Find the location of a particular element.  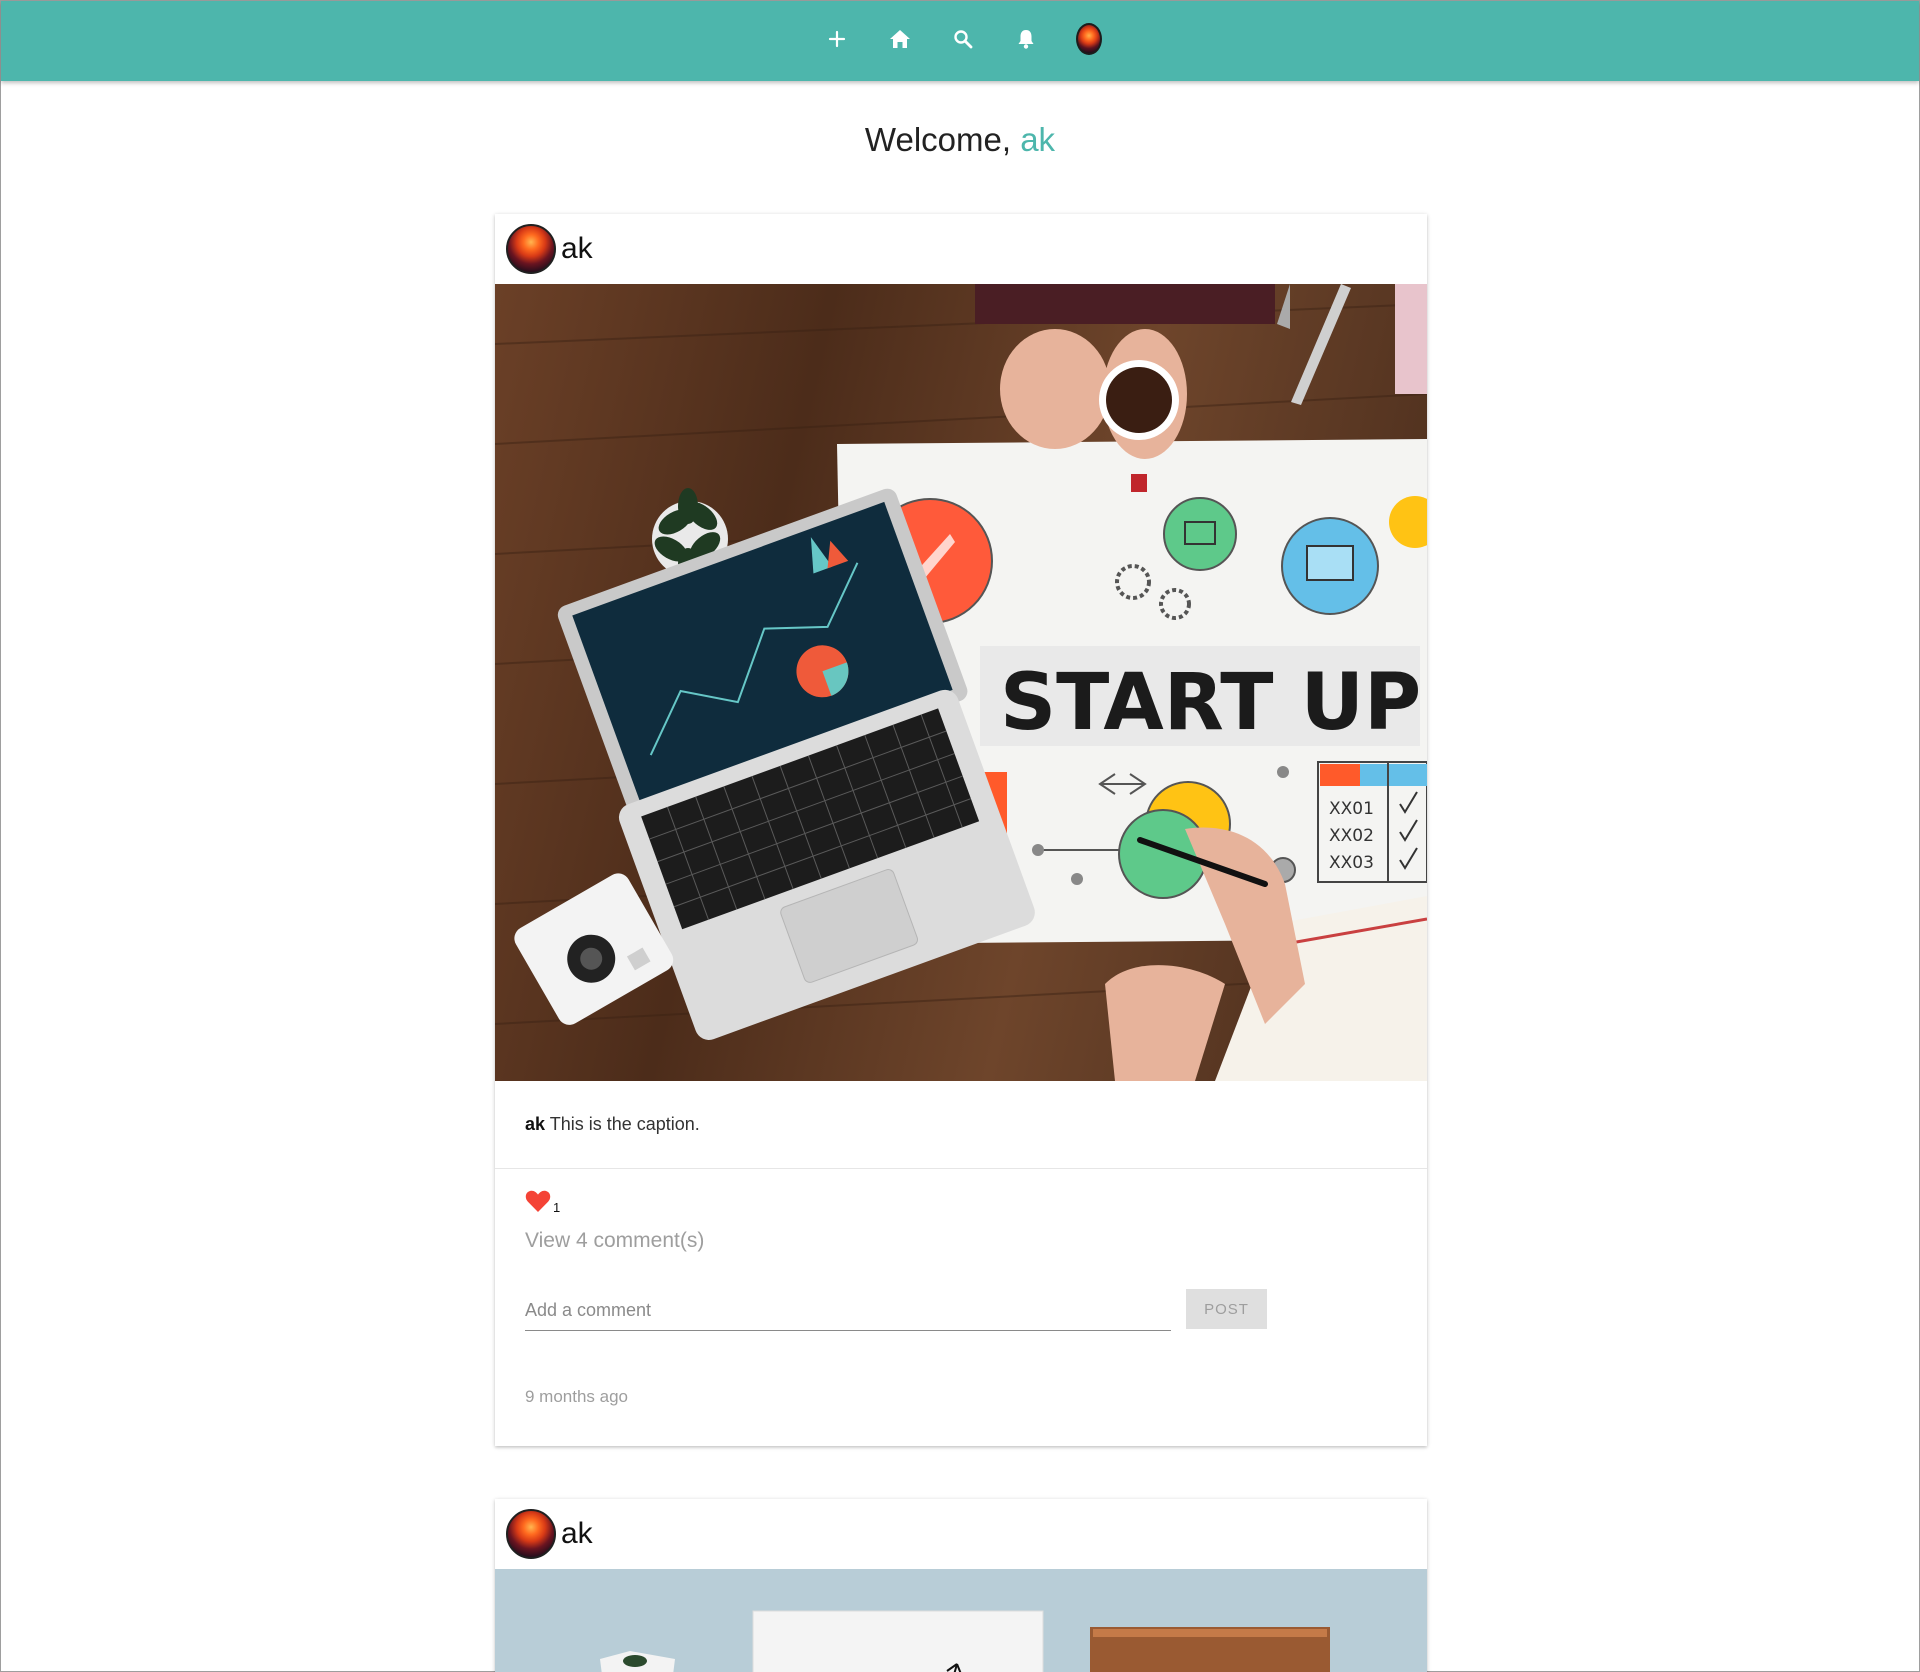

view-comments-link: View 4 comment(s) is located at coordinates (961, 1241).